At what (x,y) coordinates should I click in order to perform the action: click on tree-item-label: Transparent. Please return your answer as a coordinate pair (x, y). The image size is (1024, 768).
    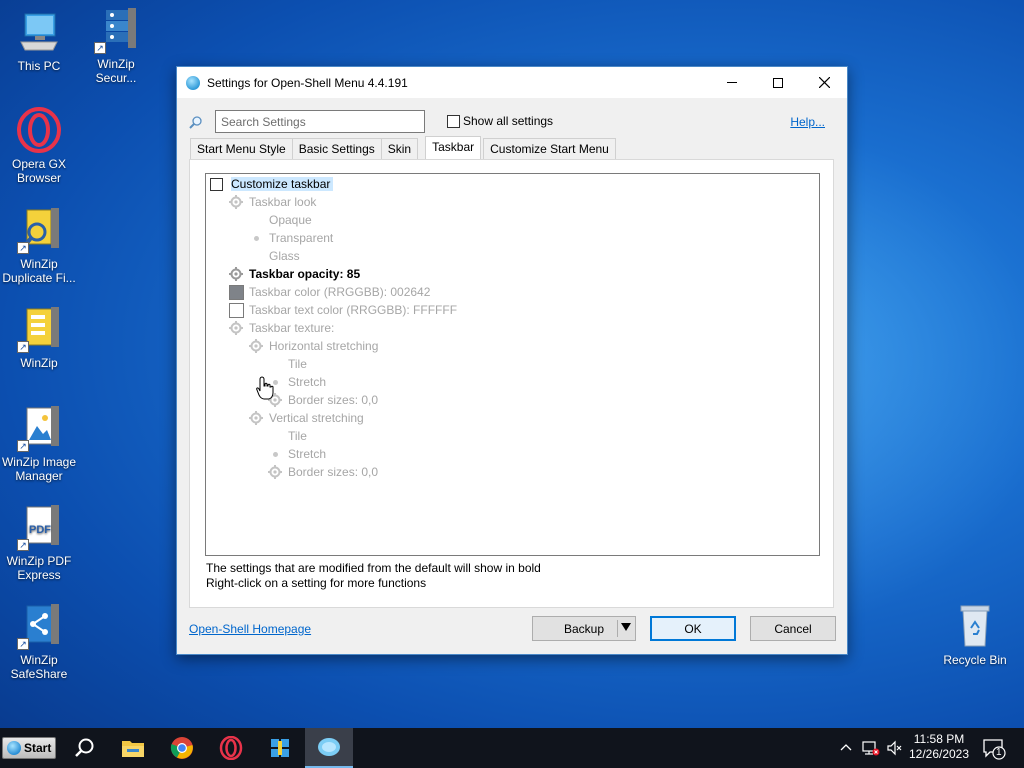
    Looking at the image, I should click on (301, 238).